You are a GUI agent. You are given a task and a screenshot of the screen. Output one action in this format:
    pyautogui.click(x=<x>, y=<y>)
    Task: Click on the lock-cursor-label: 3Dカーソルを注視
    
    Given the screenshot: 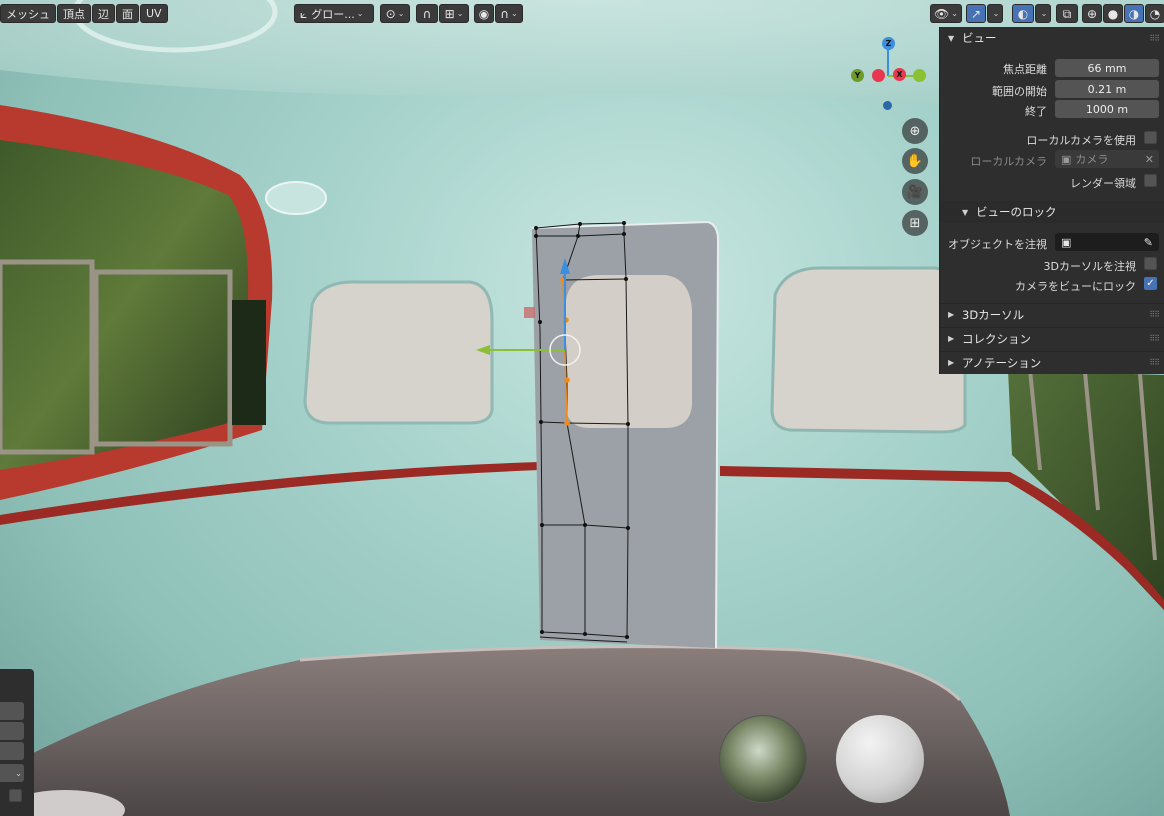 What is the action you would take?
    pyautogui.click(x=1089, y=266)
    